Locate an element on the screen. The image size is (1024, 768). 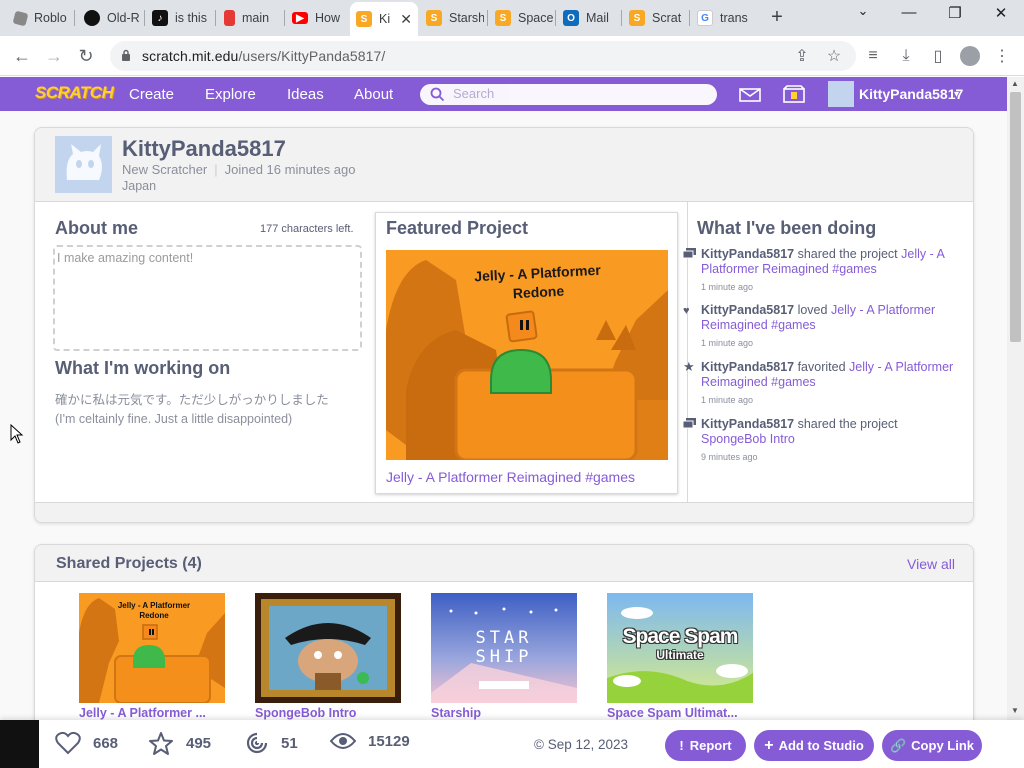
star-icon: ★ is located at coordinates (689, 366).